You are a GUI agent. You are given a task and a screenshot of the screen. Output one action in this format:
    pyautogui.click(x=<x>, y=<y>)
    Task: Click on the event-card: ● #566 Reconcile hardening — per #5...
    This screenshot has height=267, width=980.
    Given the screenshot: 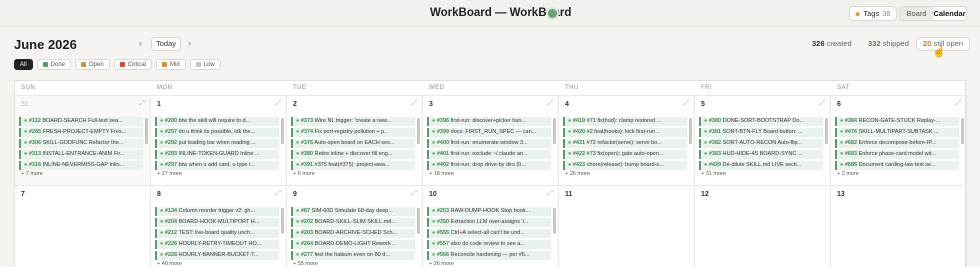 What is the action you would take?
    pyautogui.click(x=489, y=255)
    